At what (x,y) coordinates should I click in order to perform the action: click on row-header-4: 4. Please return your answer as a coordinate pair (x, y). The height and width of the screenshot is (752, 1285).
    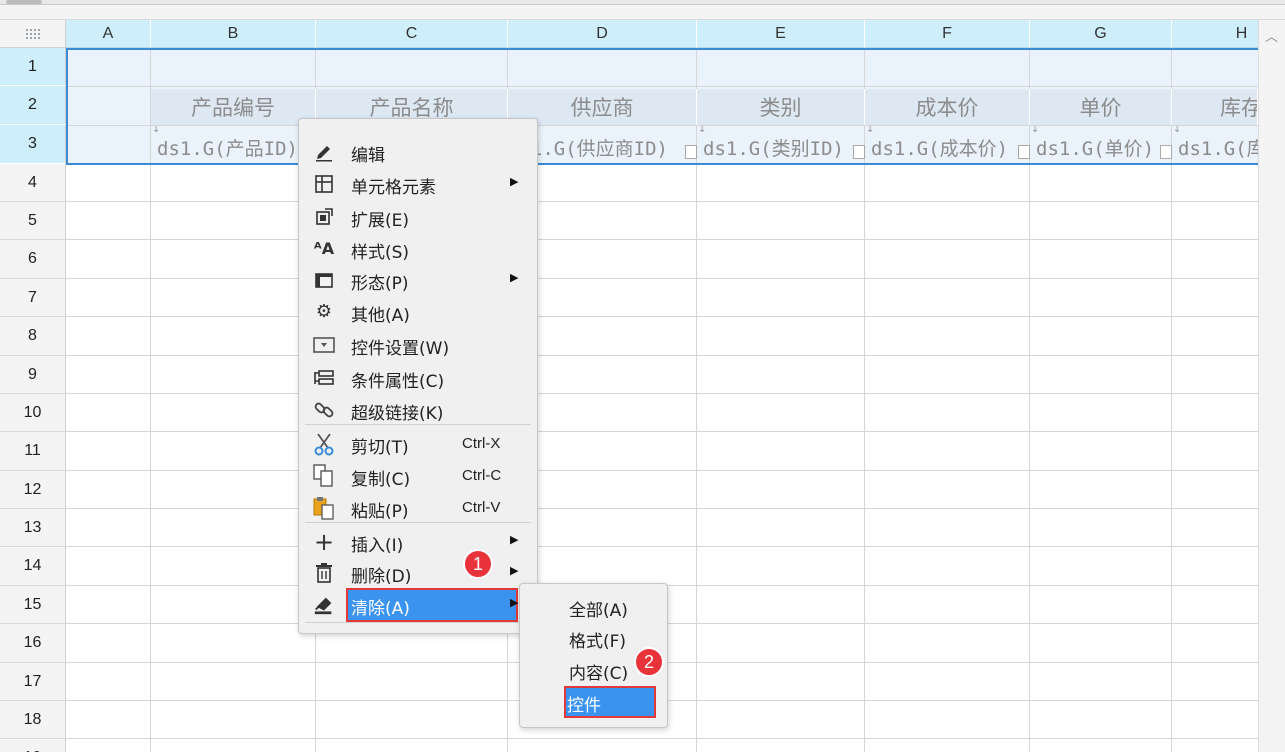
    Looking at the image, I should click on (33, 183).